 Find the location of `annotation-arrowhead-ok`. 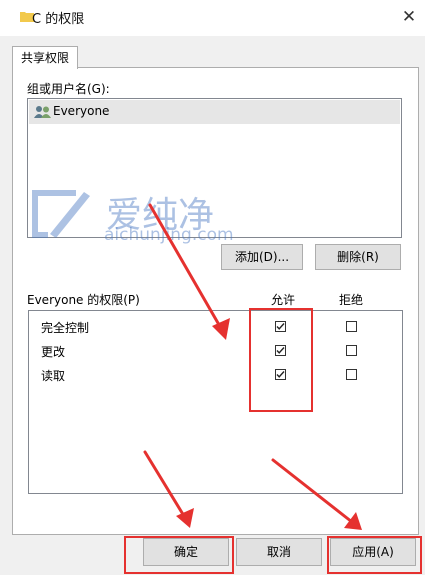

annotation-arrowhead-ok is located at coordinates (185, 518).